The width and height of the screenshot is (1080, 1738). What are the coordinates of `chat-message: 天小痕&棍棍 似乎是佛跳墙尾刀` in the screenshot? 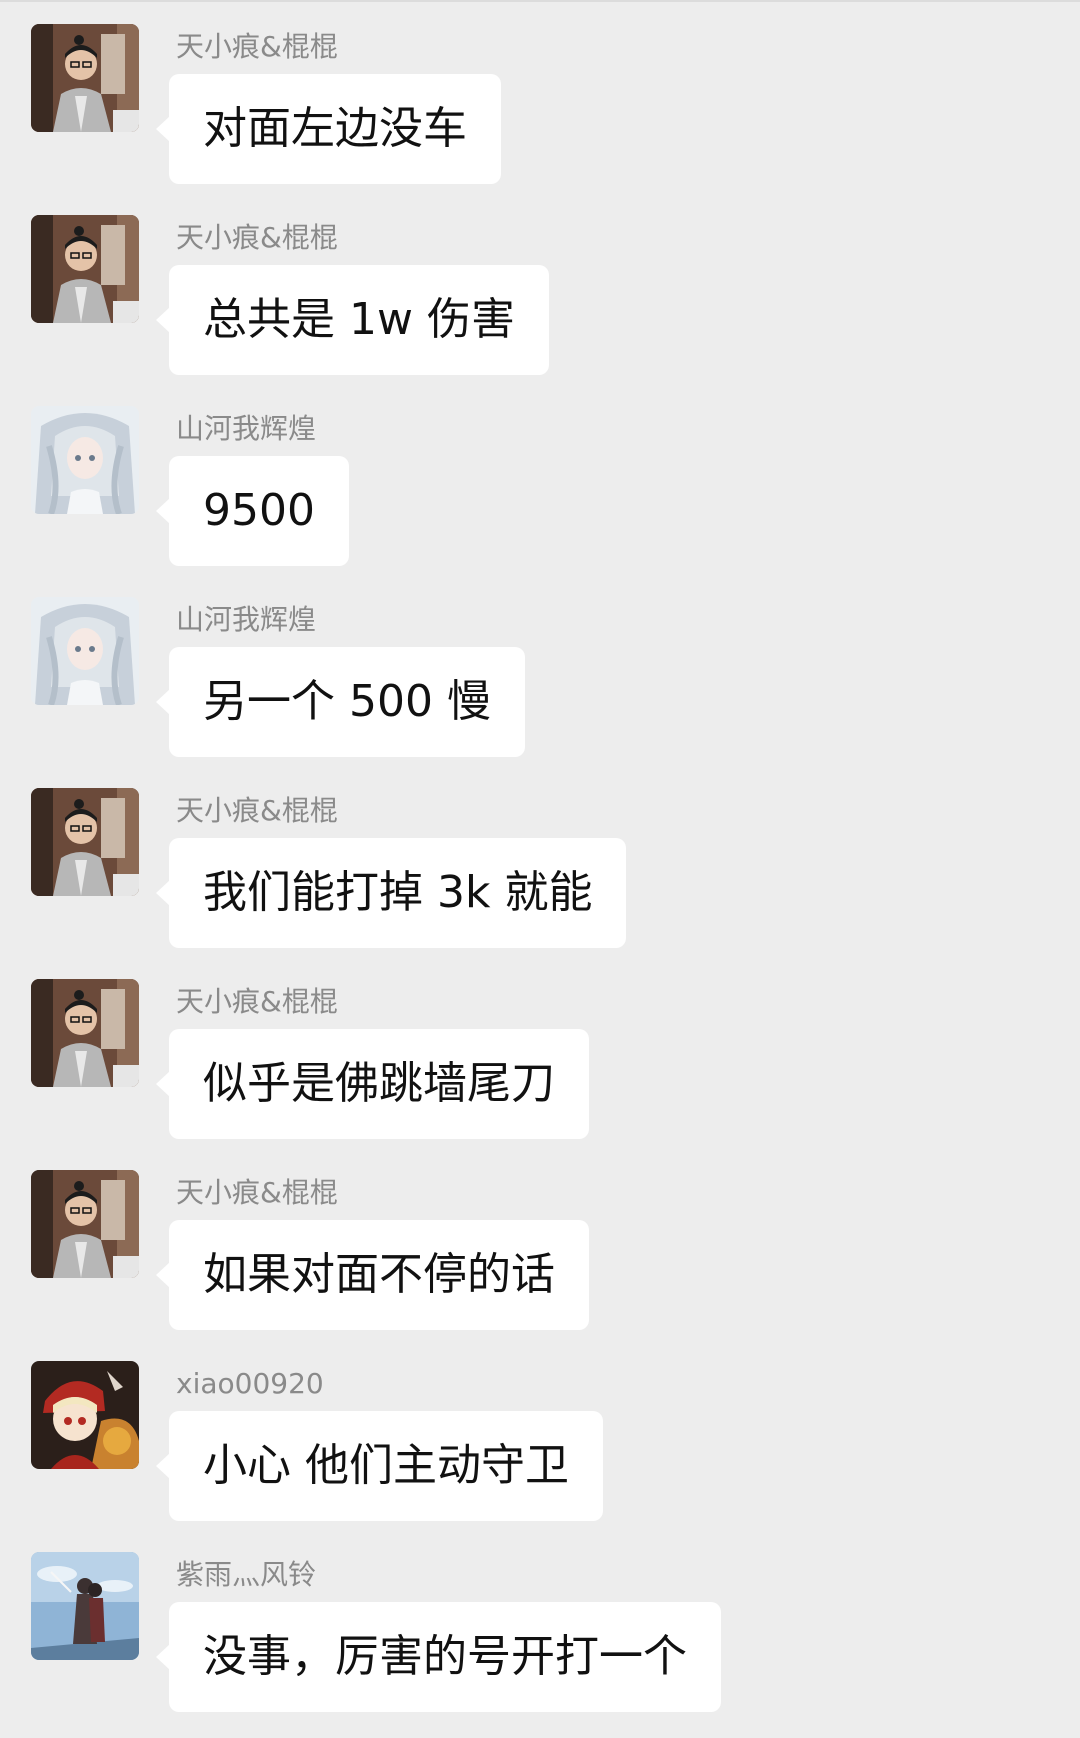 It's located at (540, 1069).